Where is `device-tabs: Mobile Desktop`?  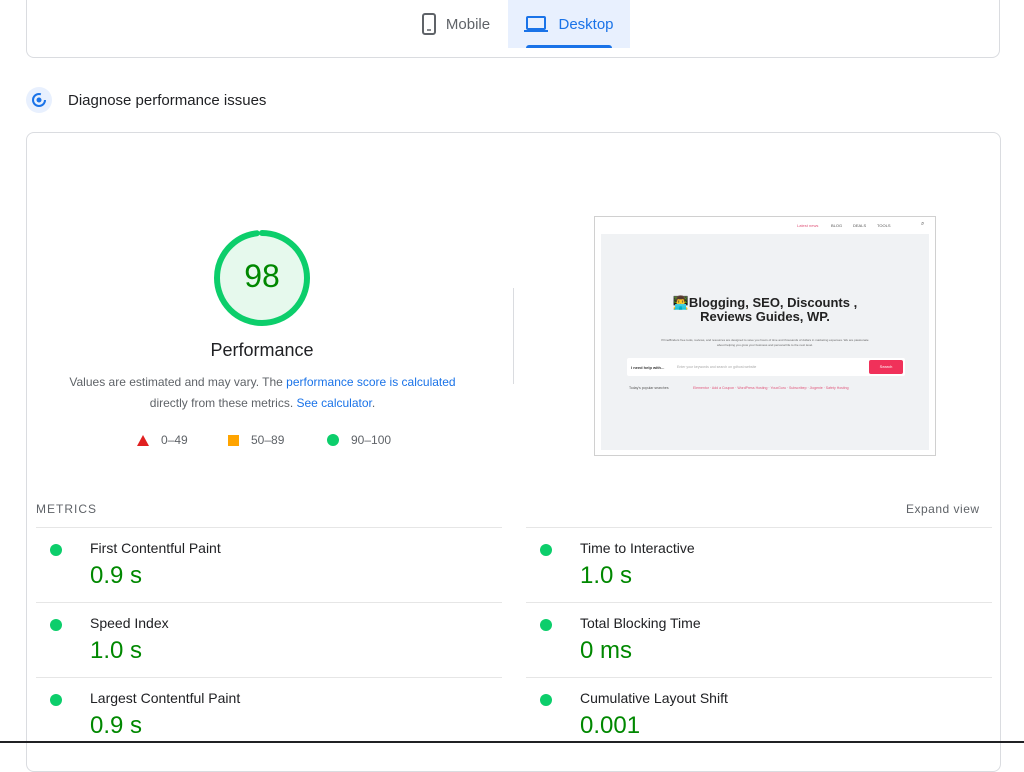 device-tabs: Mobile Desktop is located at coordinates (512, 24).